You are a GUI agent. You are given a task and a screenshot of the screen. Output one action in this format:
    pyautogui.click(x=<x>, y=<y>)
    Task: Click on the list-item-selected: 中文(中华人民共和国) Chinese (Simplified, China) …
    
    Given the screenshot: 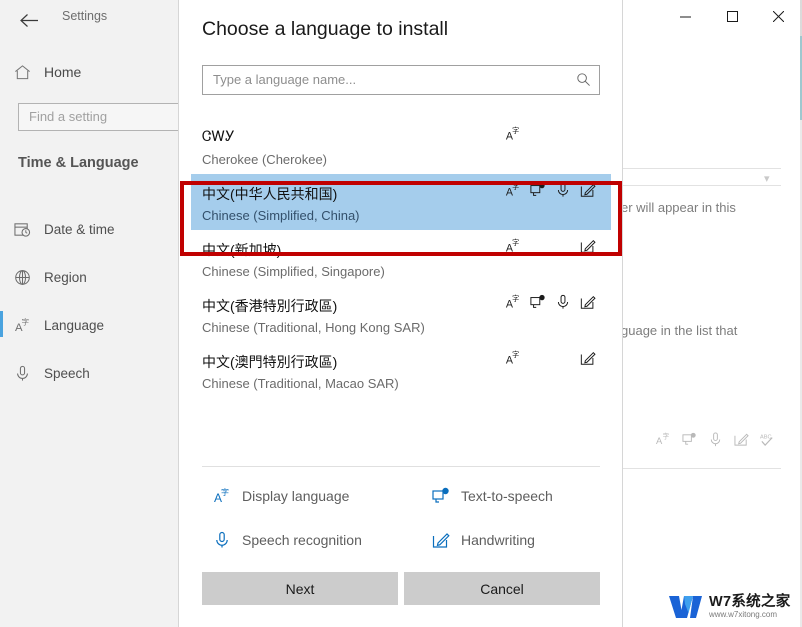 What is the action you would take?
    pyautogui.click(x=401, y=202)
    